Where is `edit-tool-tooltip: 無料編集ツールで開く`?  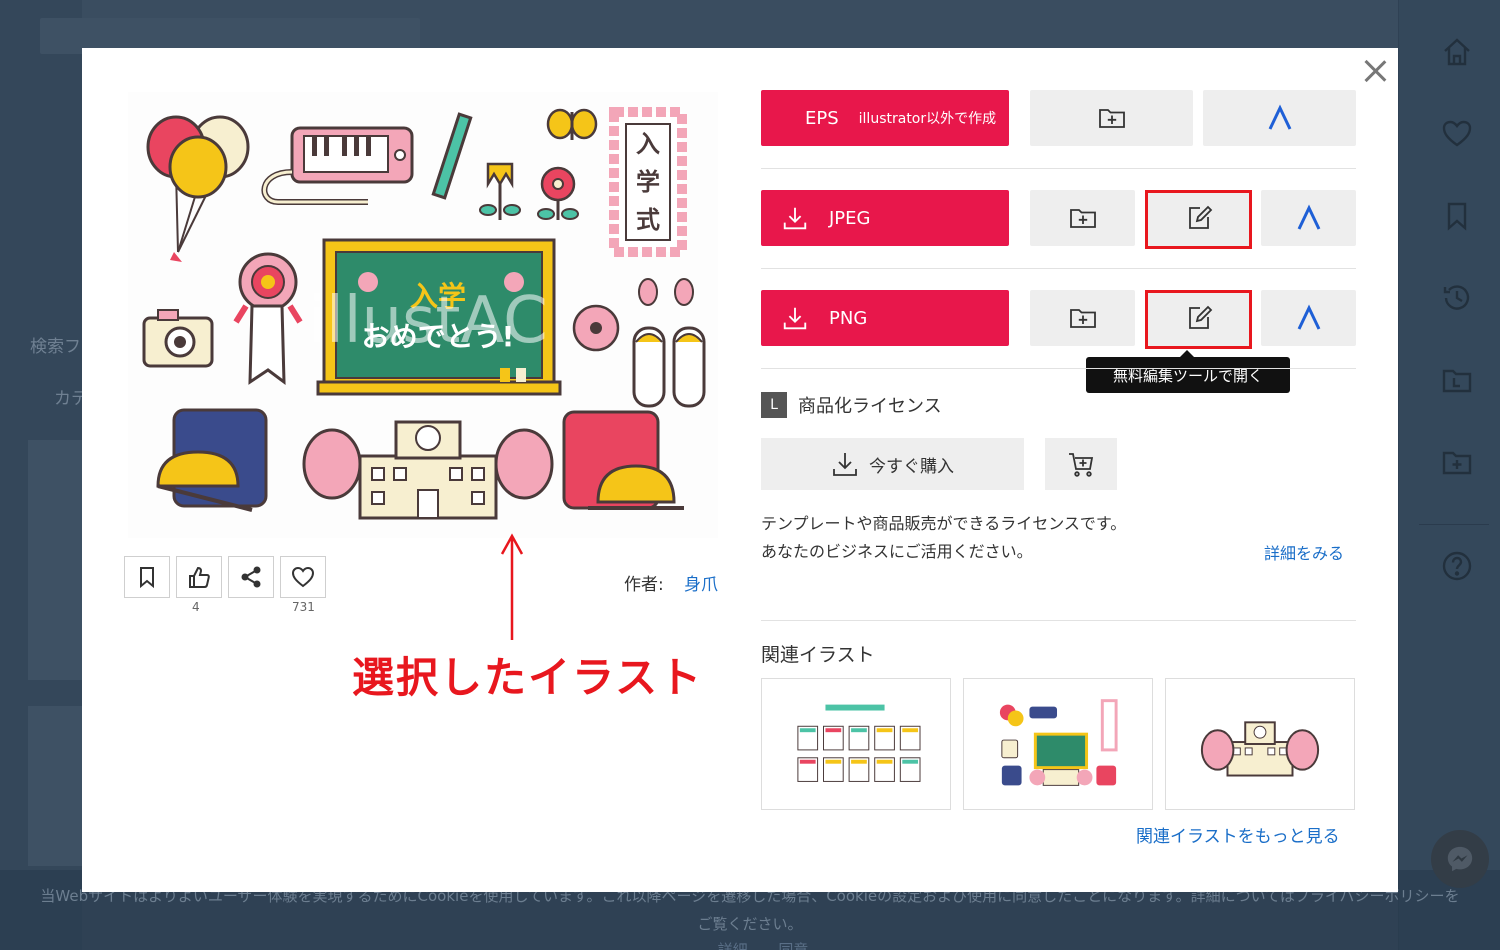 edit-tool-tooltip: 無料編集ツールで開く is located at coordinates (1188, 371).